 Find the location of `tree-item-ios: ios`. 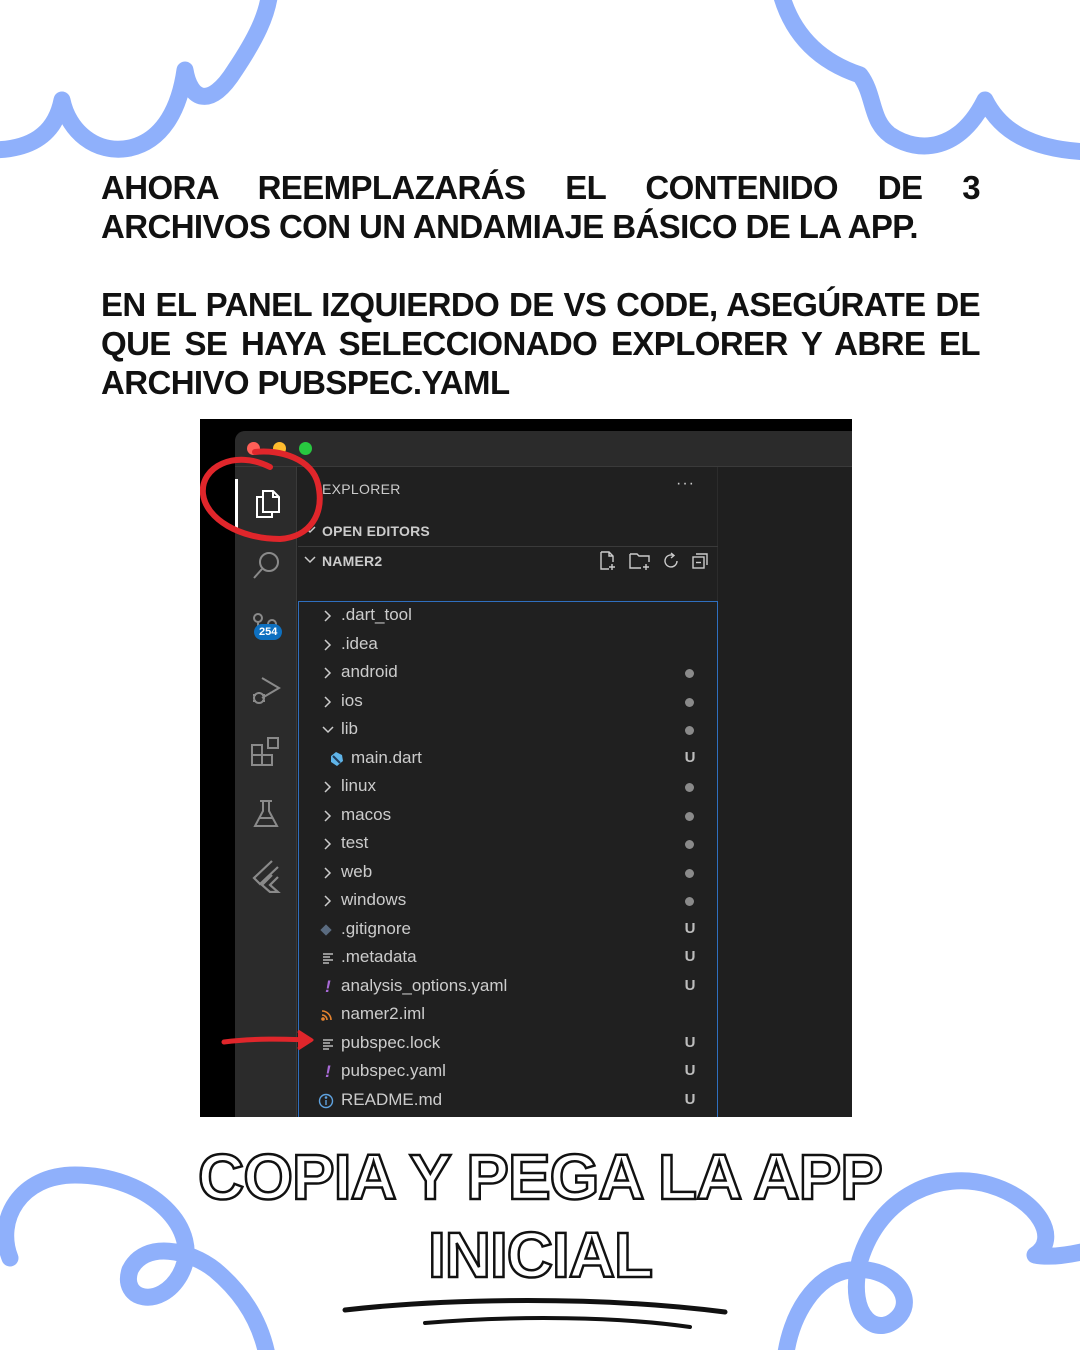

tree-item-ios: ios is located at coordinates (508, 702).